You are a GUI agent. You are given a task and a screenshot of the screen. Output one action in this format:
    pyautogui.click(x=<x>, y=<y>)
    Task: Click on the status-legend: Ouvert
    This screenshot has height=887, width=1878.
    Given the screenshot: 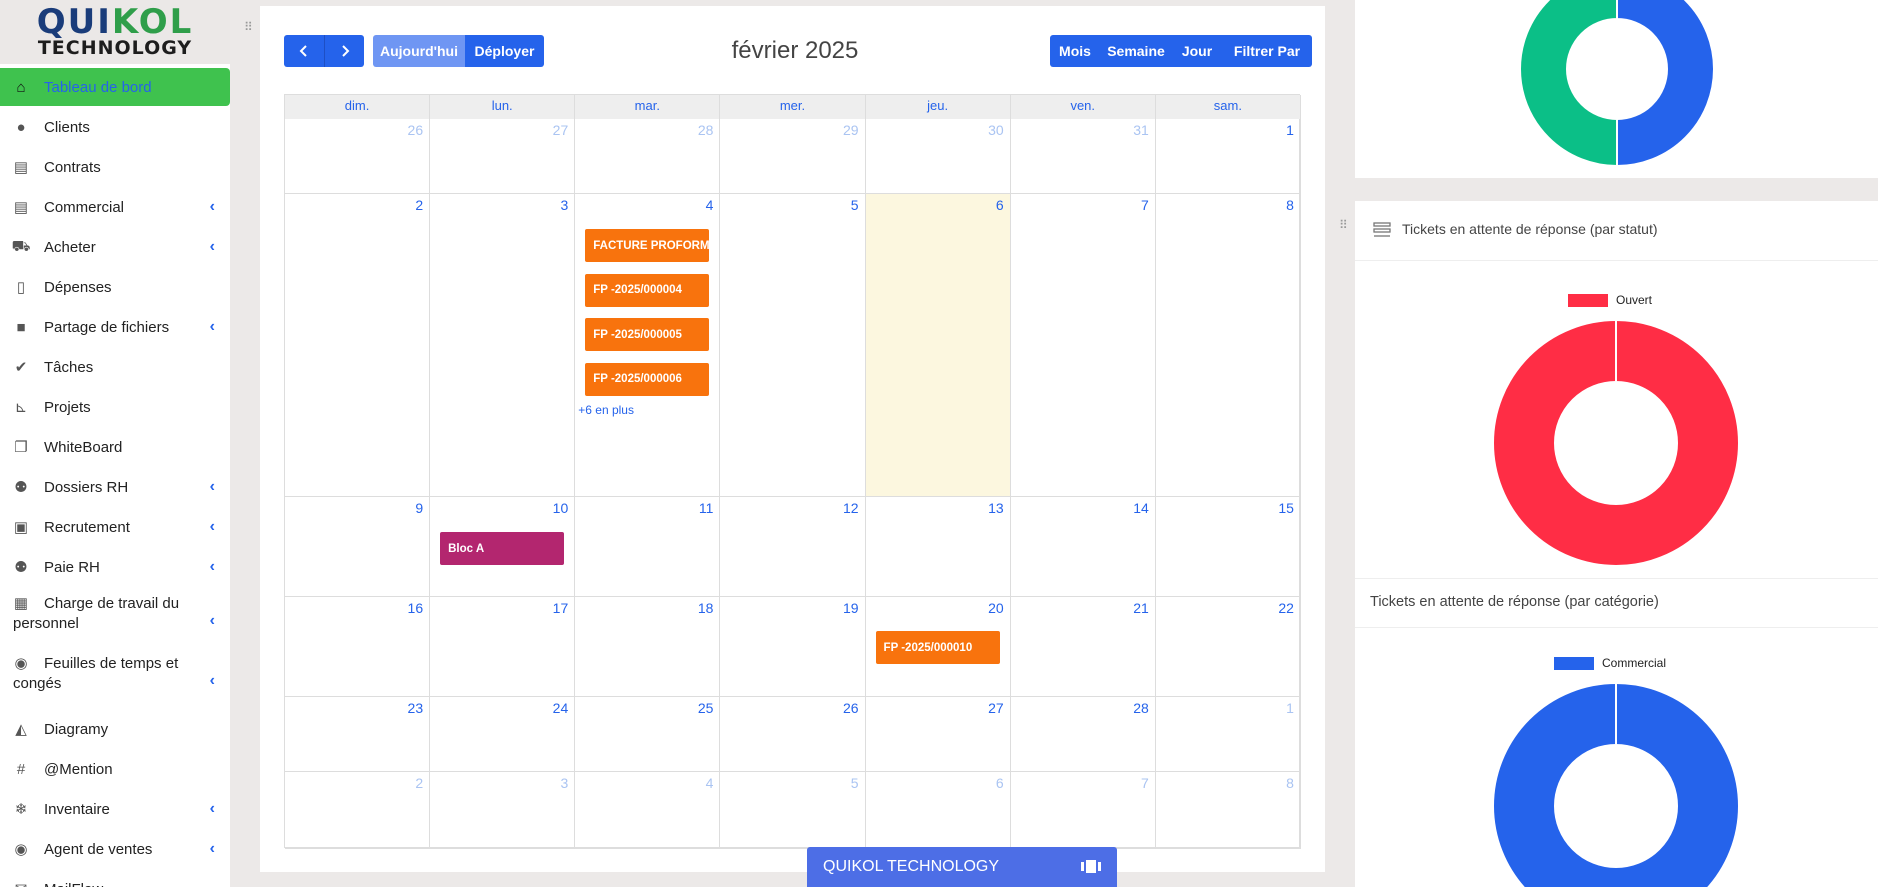 What is the action you would take?
    pyautogui.click(x=1610, y=300)
    